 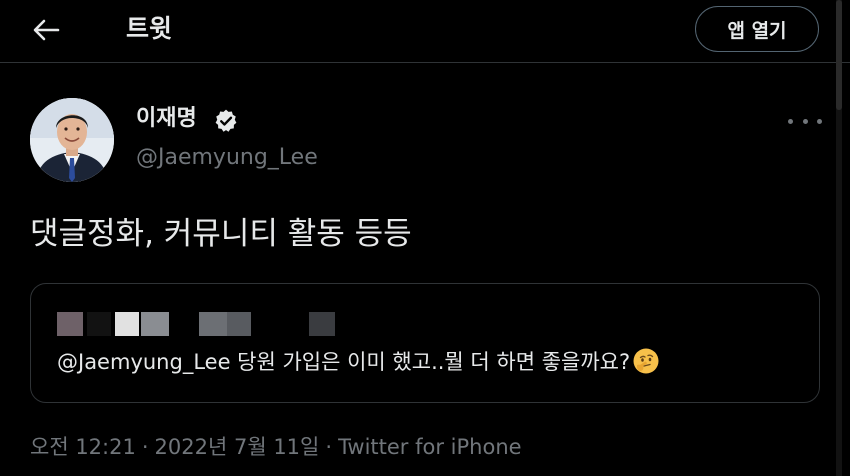 I want to click on more-options-icon, so click(x=805, y=121).